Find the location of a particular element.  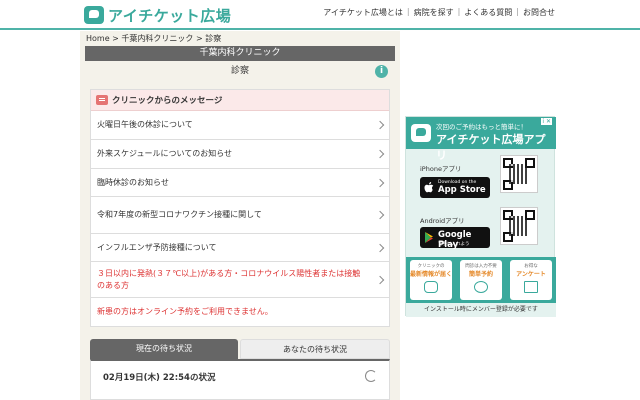

message-item: 臨時休診のお知らせ is located at coordinates (240, 183).